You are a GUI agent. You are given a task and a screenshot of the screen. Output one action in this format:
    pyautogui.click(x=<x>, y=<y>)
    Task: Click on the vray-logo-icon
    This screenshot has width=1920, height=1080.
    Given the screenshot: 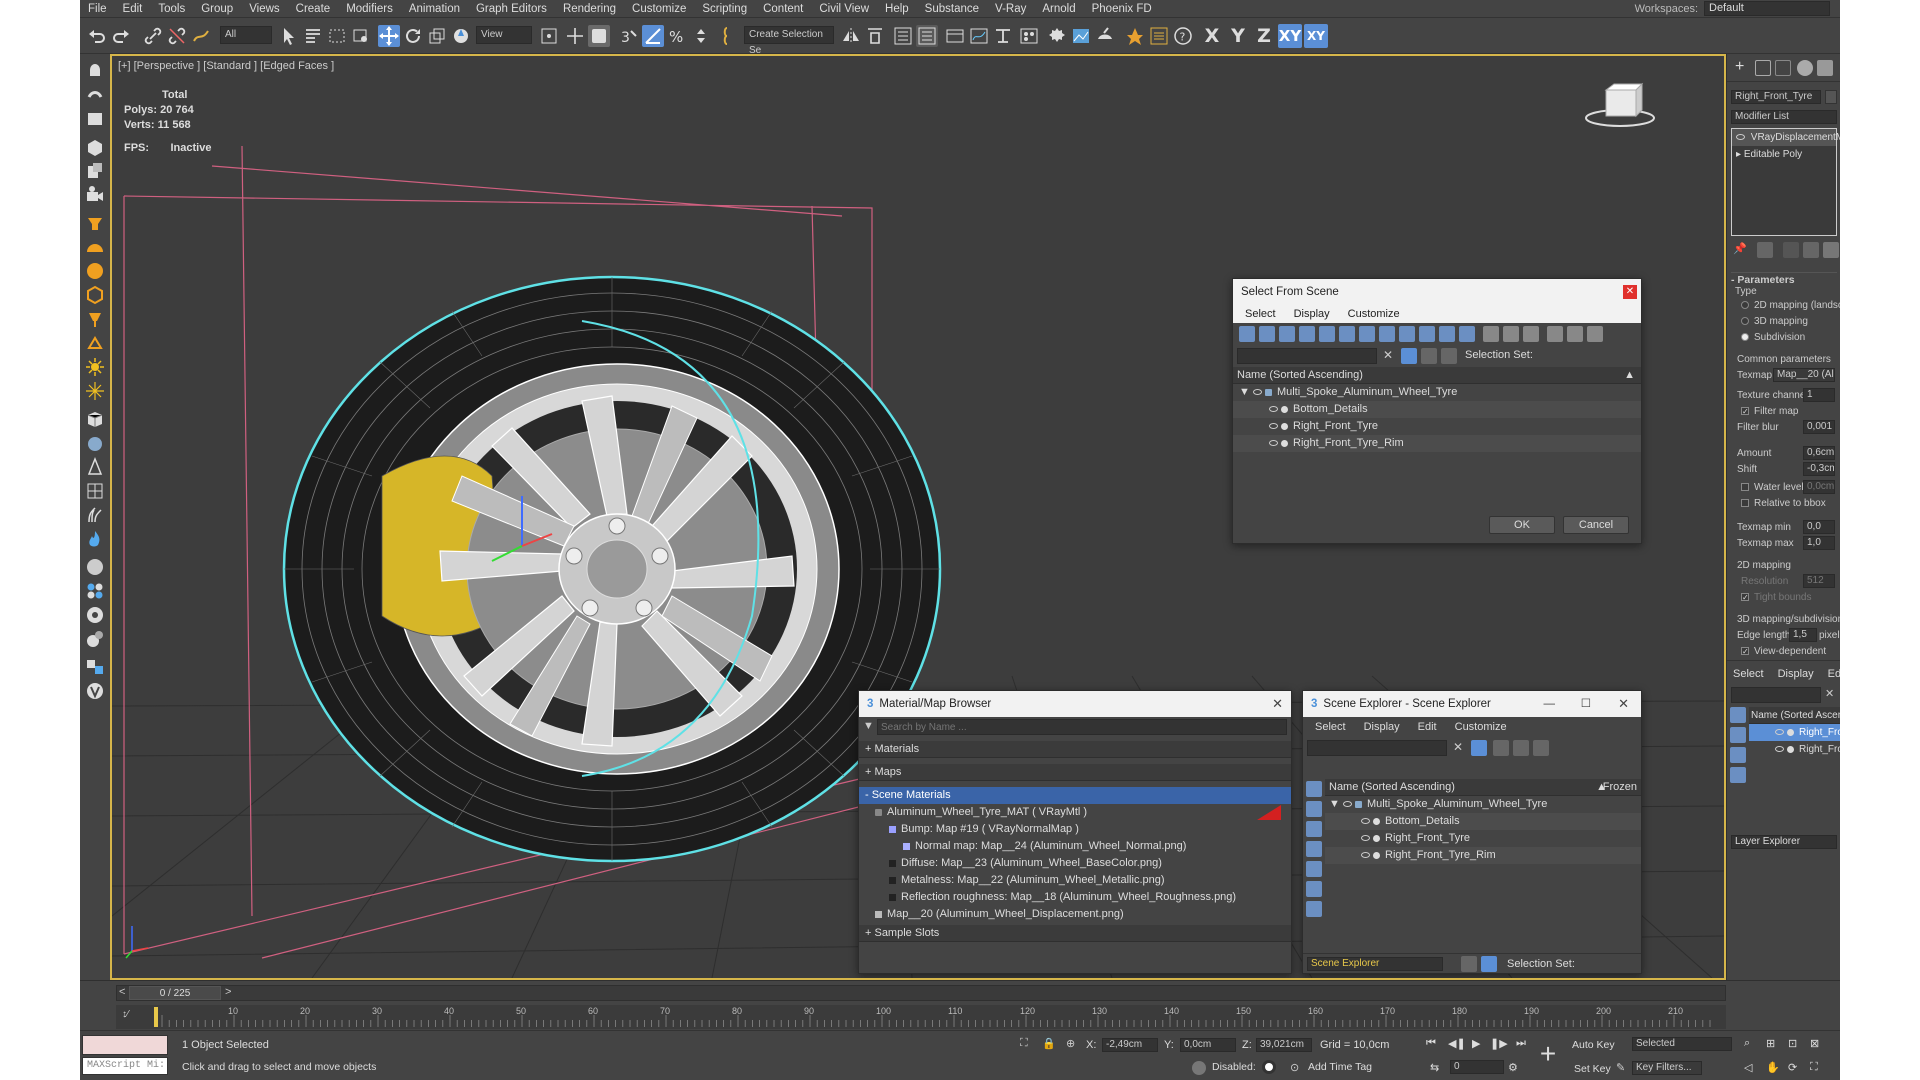 What is the action you would take?
    pyautogui.click(x=95, y=691)
    